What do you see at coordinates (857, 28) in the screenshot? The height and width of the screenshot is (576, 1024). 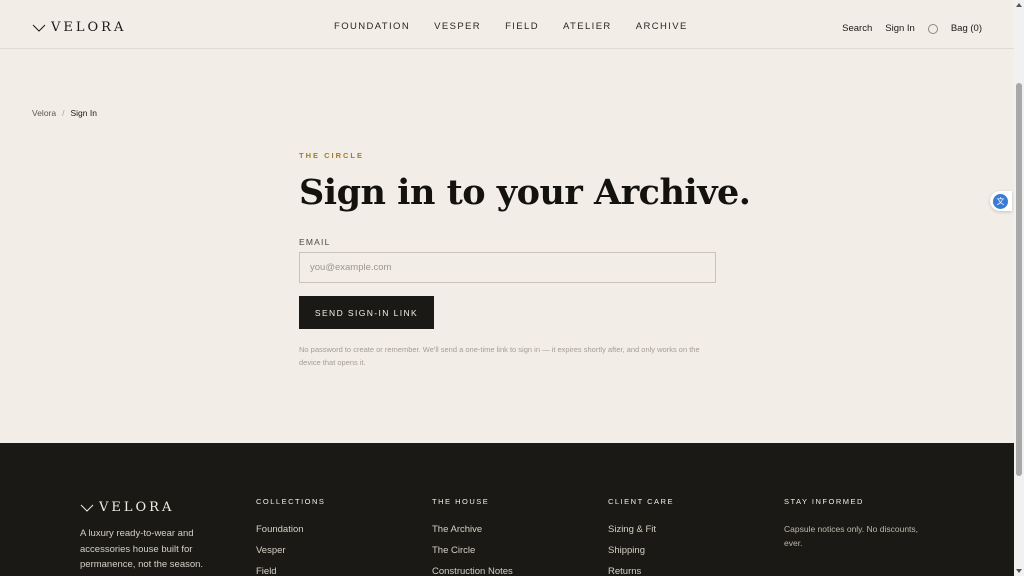 I see `search-link: Search` at bounding box center [857, 28].